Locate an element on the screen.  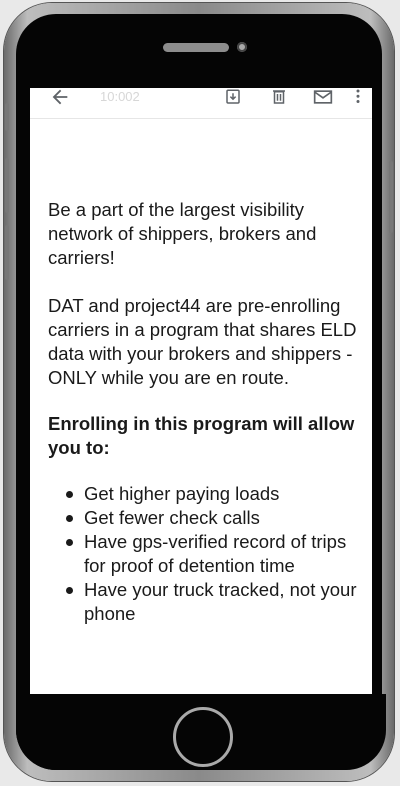
volume-up-button is located at coordinates (7, 185).